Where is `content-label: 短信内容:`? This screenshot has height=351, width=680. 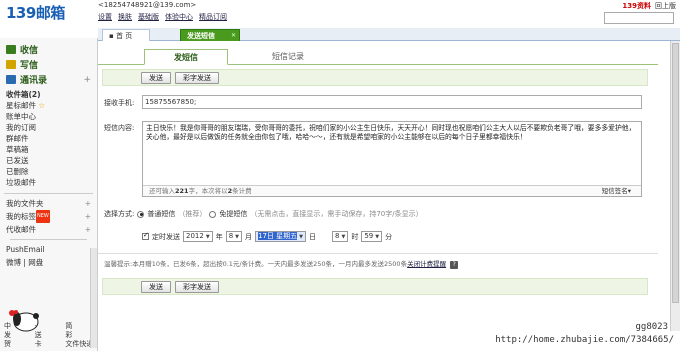 content-label: 短信内容: is located at coordinates (119, 128).